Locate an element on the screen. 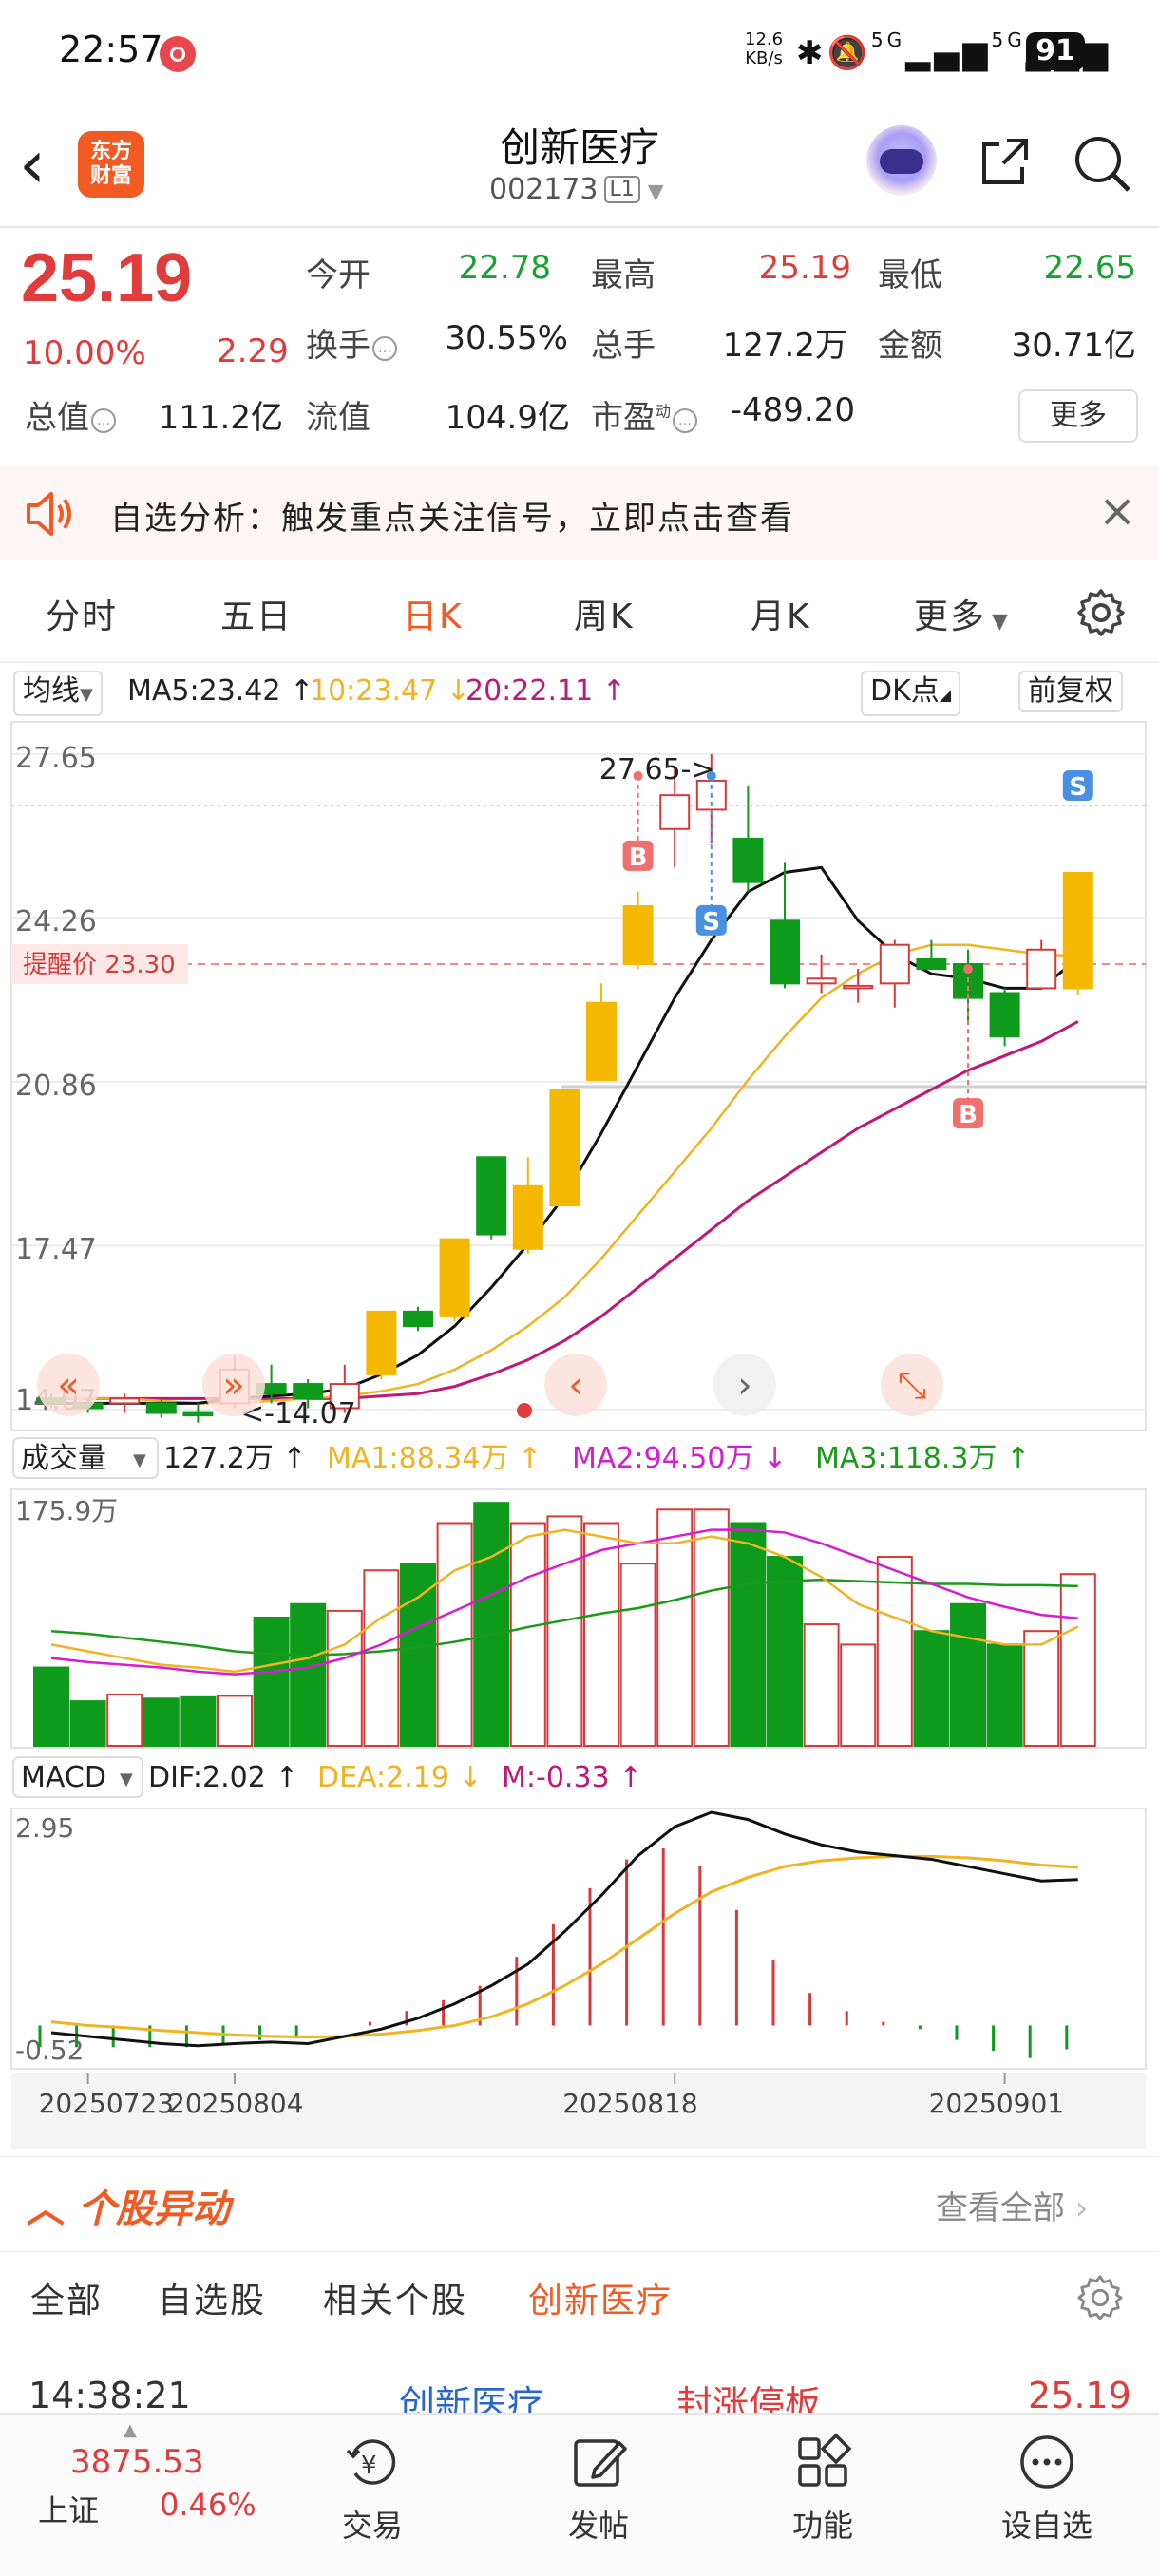  share-icon is located at coordinates (1005, 161).